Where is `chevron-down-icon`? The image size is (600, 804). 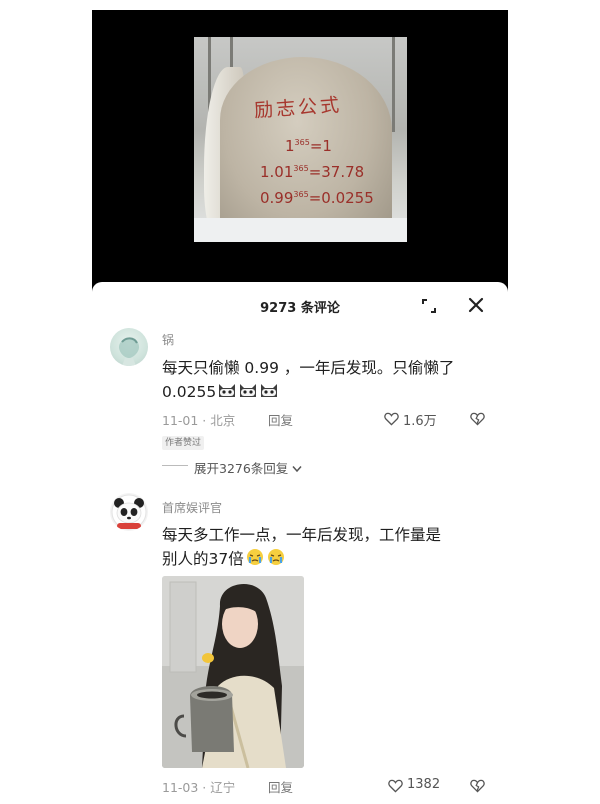 chevron-down-icon is located at coordinates (297, 469).